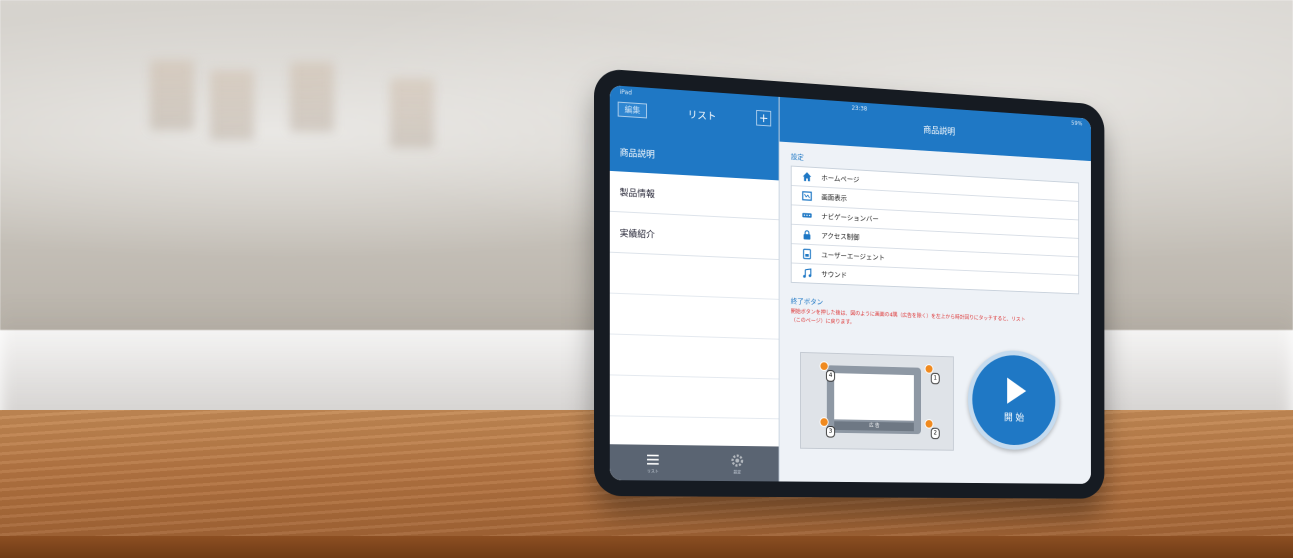 The width and height of the screenshot is (1293, 558). What do you see at coordinates (834, 274) in the screenshot?
I see `setting-label: サウンド` at bounding box center [834, 274].